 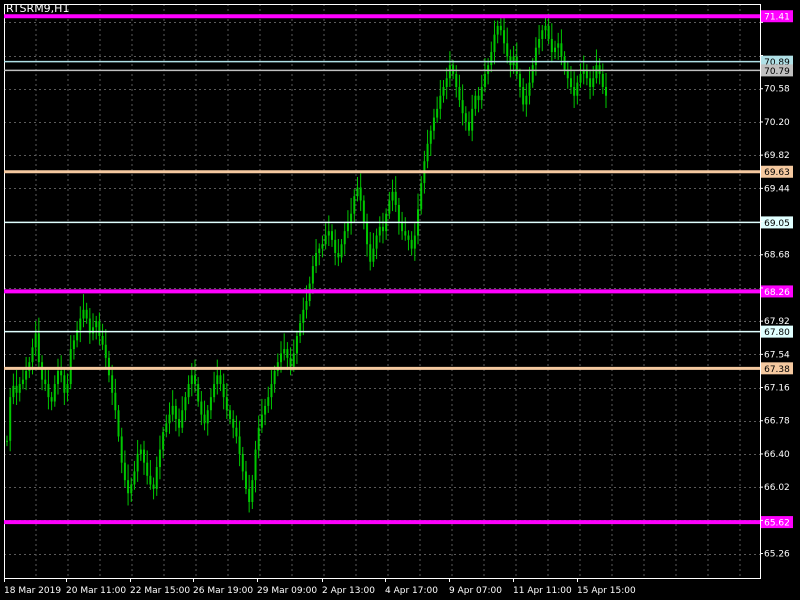 What do you see at coordinates (777, 72) in the screenshot?
I see `level-tag-text: 70.79` at bounding box center [777, 72].